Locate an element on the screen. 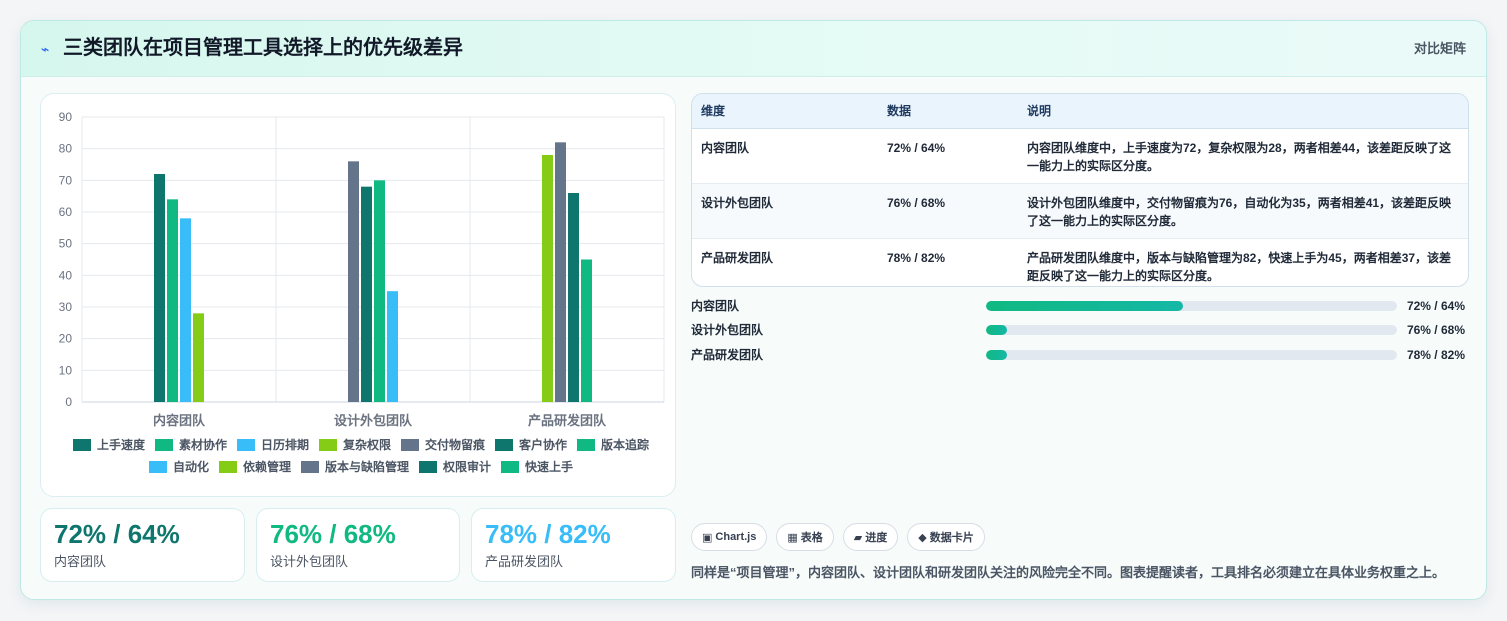 This screenshot has height=621, width=1507. x-tick-label: 设计外包团队 is located at coordinates (373, 420).